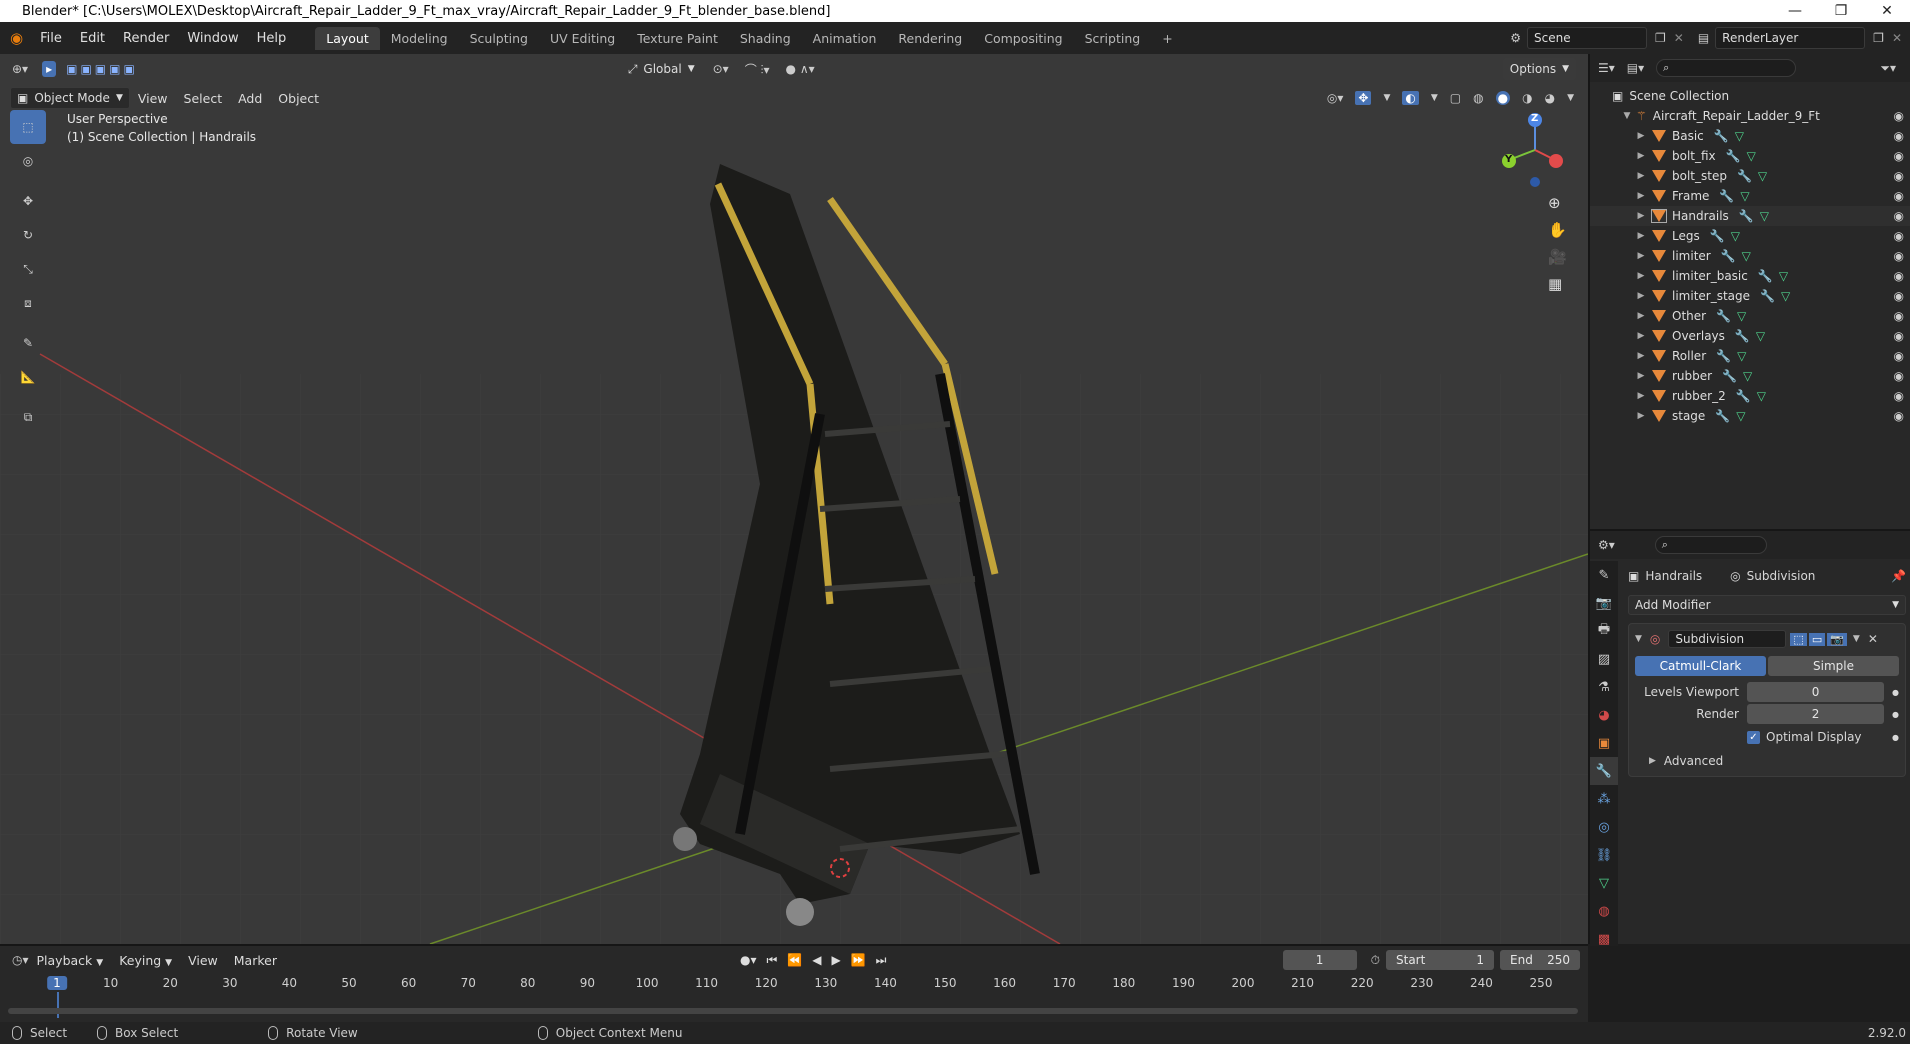  I want to click on catmull-clark-button: Catmull-Clark, so click(1700, 666).